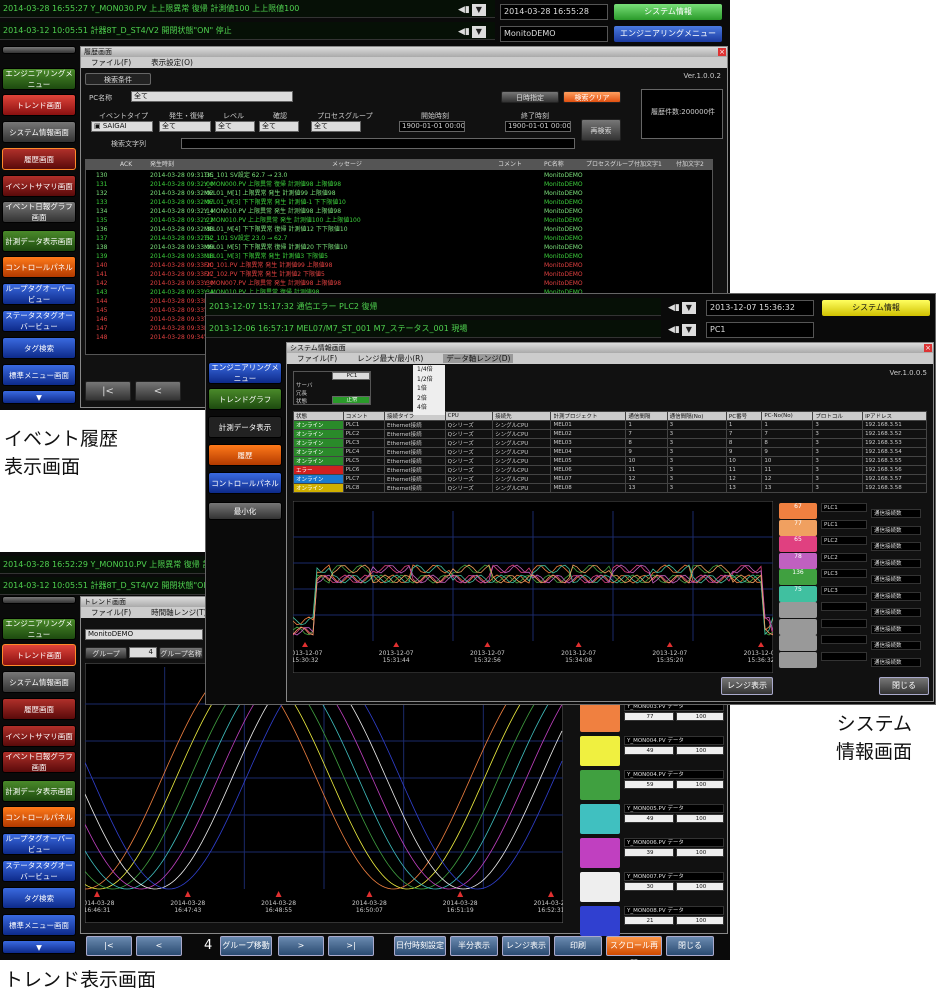  What do you see at coordinates (212, 96) in the screenshot?
I see `pc-select: 全て` at bounding box center [212, 96].